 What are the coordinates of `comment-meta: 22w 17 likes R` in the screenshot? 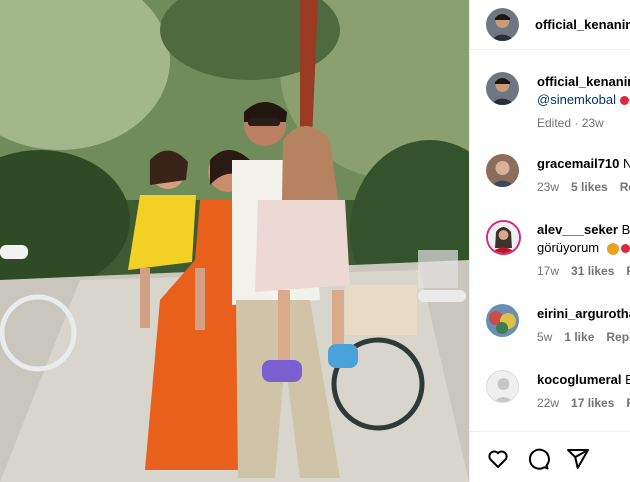 It's located at (583, 403).